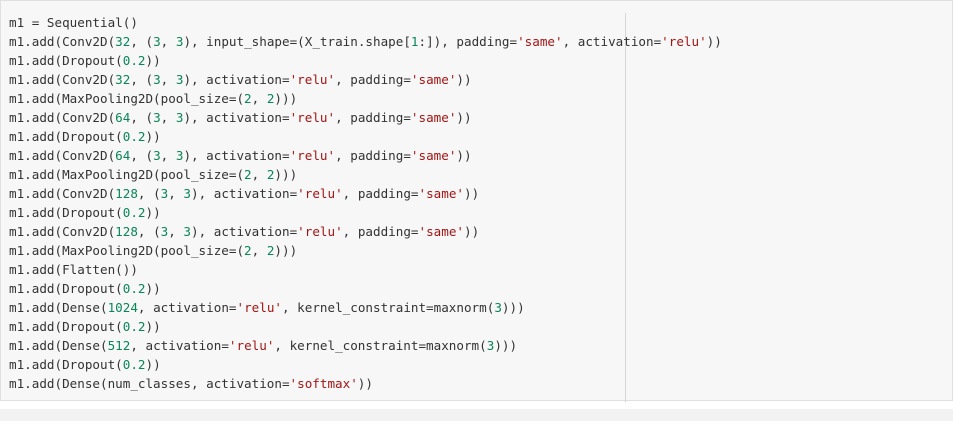 The width and height of the screenshot is (953, 421). Describe the element at coordinates (297, 41) in the screenshot. I see `code-token: ), input_shape=(X_train.shape[` at that location.